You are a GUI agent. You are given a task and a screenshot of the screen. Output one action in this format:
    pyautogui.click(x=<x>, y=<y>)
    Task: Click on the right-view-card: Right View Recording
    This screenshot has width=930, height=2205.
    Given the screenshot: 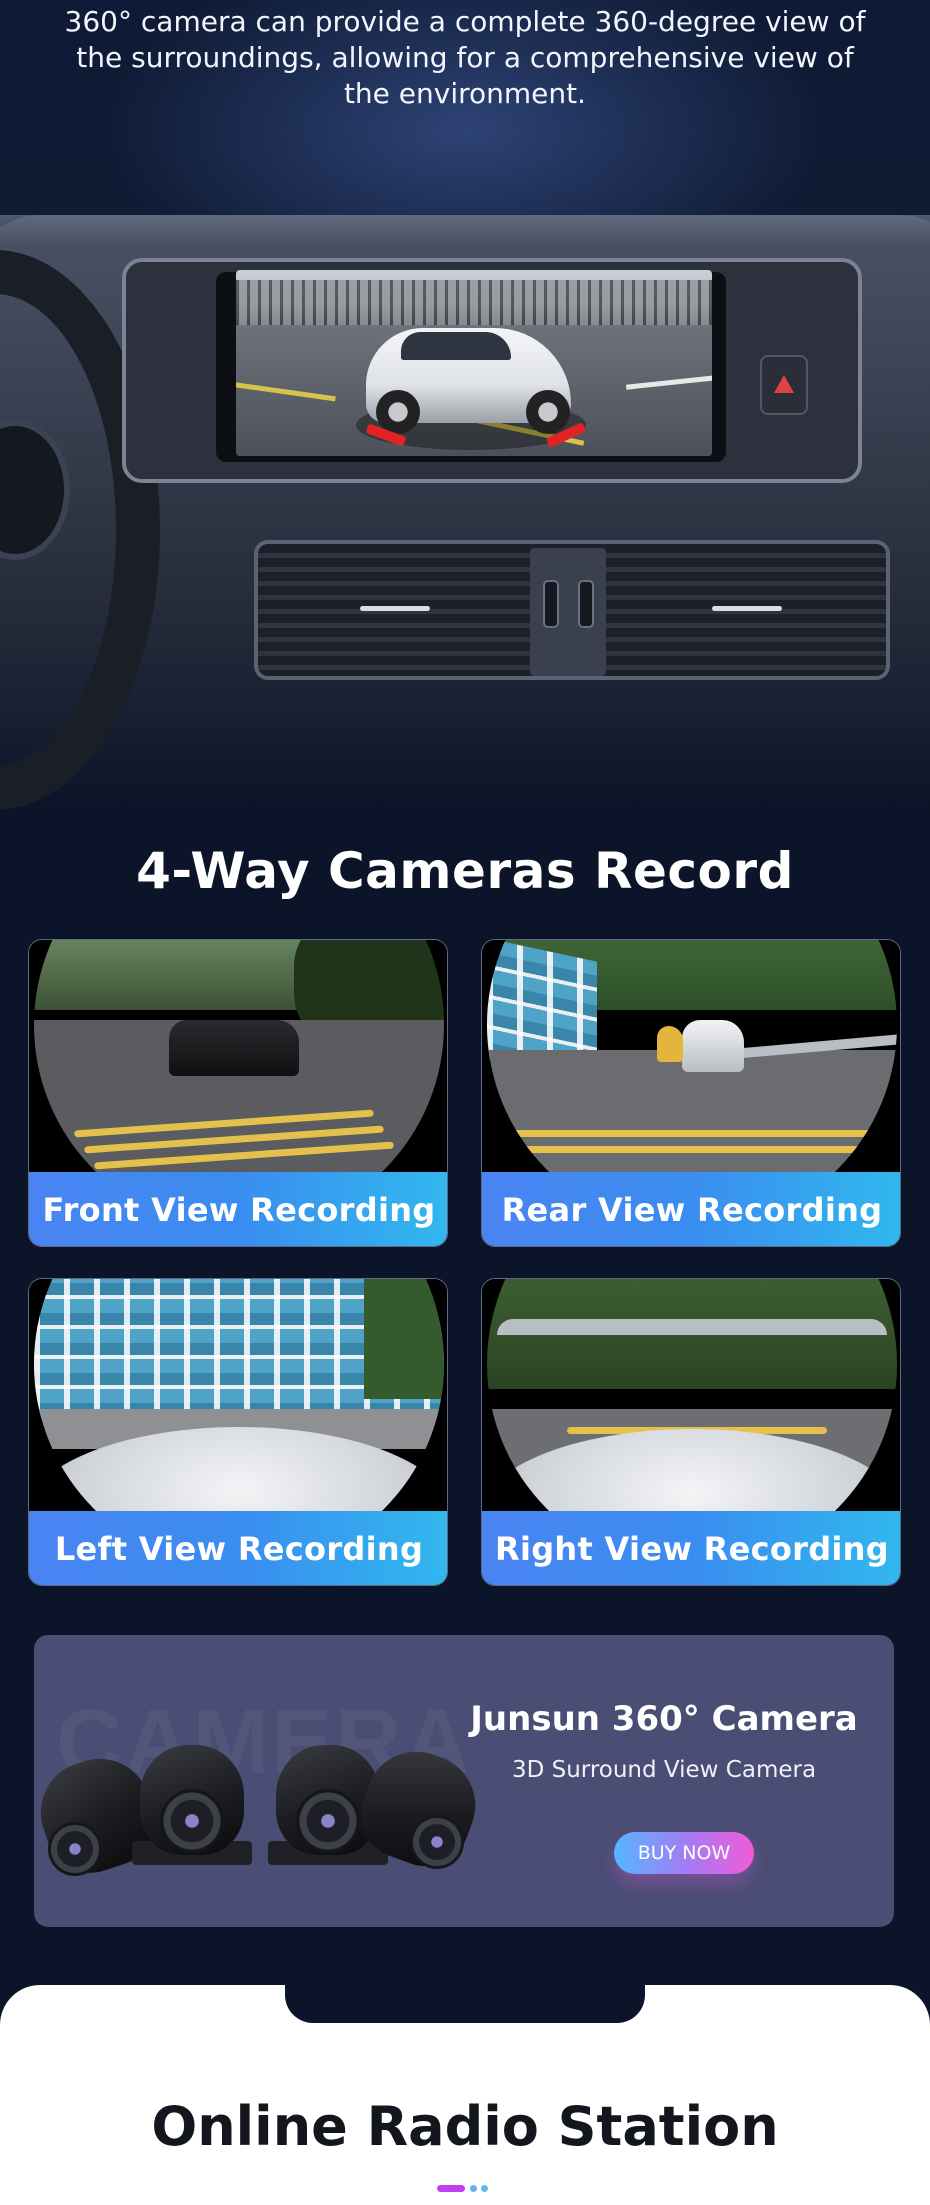 What is the action you would take?
    pyautogui.click(x=691, y=1432)
    